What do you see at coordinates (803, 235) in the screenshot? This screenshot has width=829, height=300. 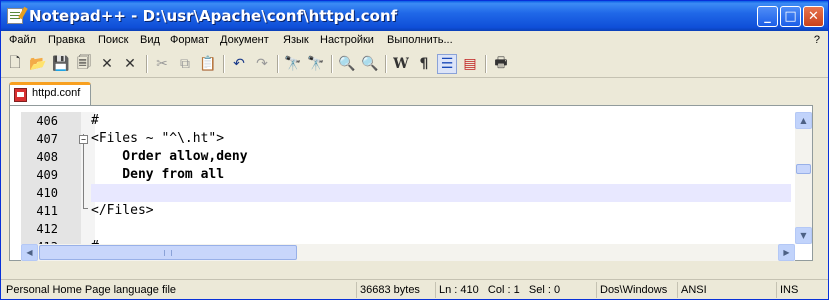 I see `scroll-down-icon: ▼` at bounding box center [803, 235].